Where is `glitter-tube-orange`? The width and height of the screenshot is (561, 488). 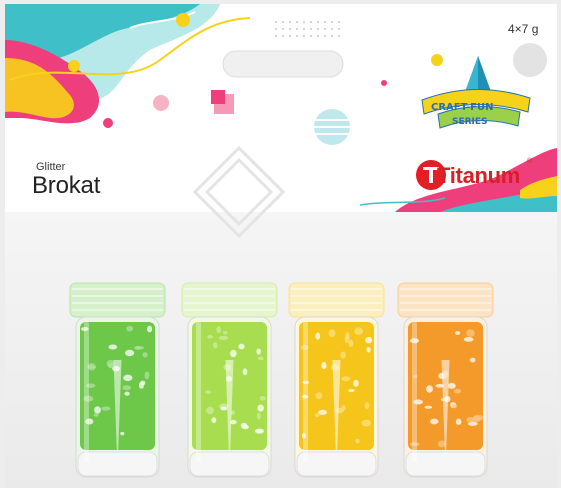 glitter-tube-orange is located at coordinates (445, 380).